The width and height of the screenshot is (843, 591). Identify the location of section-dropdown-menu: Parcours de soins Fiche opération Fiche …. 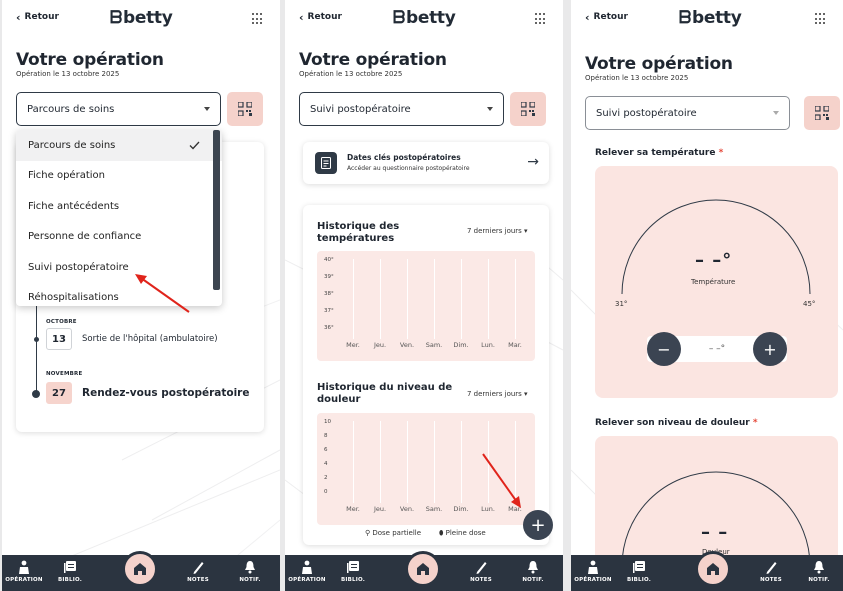
(119, 218).